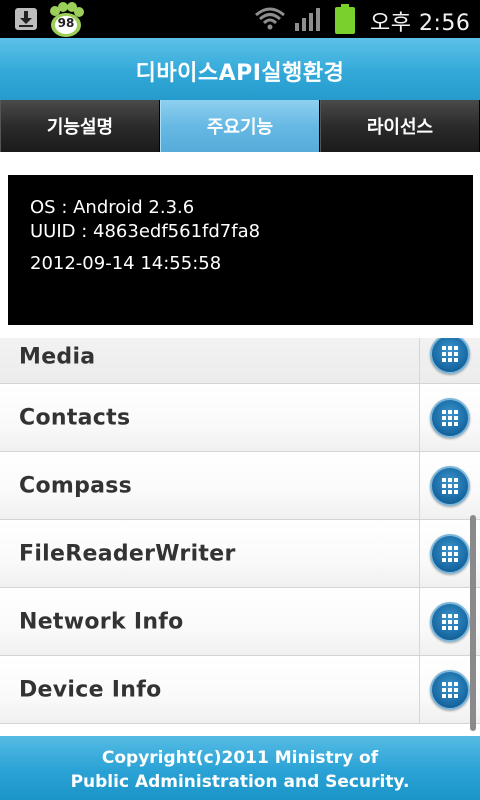  Describe the element at coordinates (240, 622) in the screenshot. I see `list-item-network-info: Network Info` at that location.